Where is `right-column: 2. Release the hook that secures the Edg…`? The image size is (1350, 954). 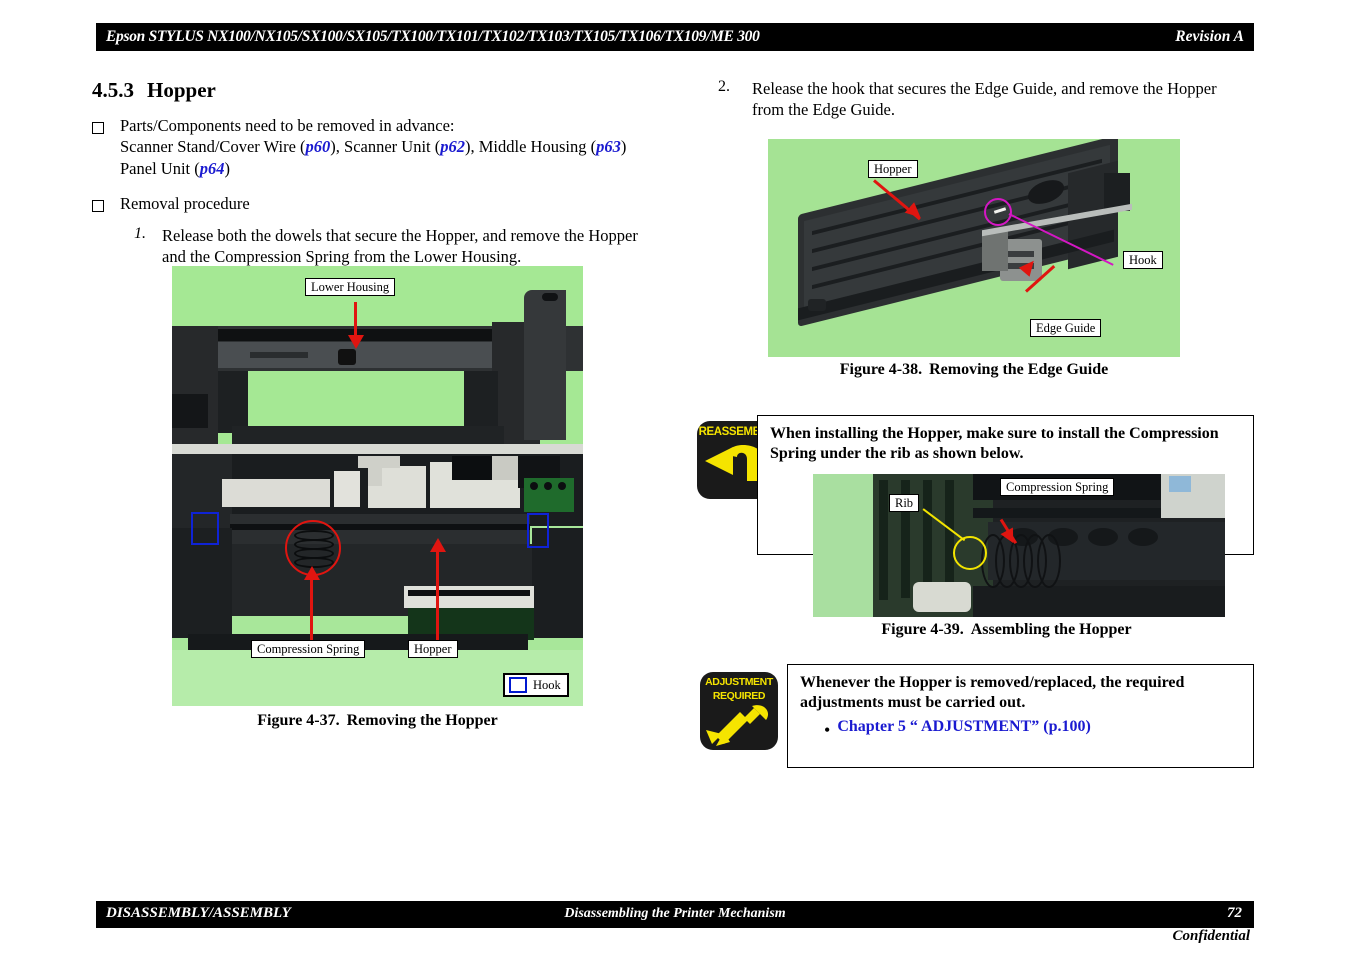
right-column: 2. Release the hook that secures the Edg… is located at coordinates (990, 99).